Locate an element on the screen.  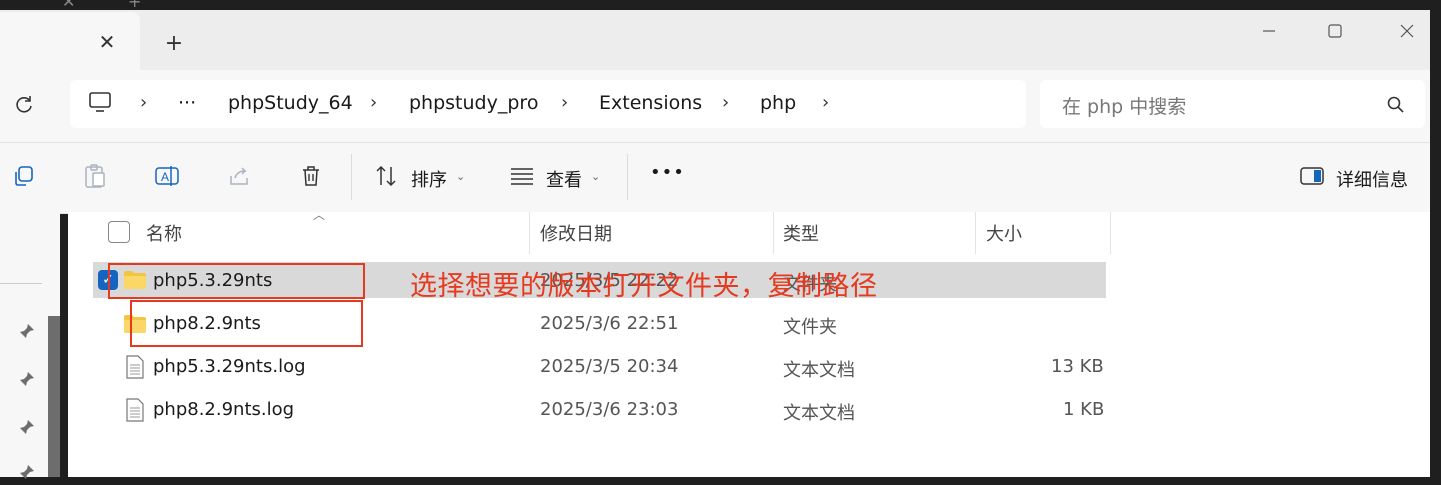
file-date: 2025/3/5 20:34 is located at coordinates (609, 366).